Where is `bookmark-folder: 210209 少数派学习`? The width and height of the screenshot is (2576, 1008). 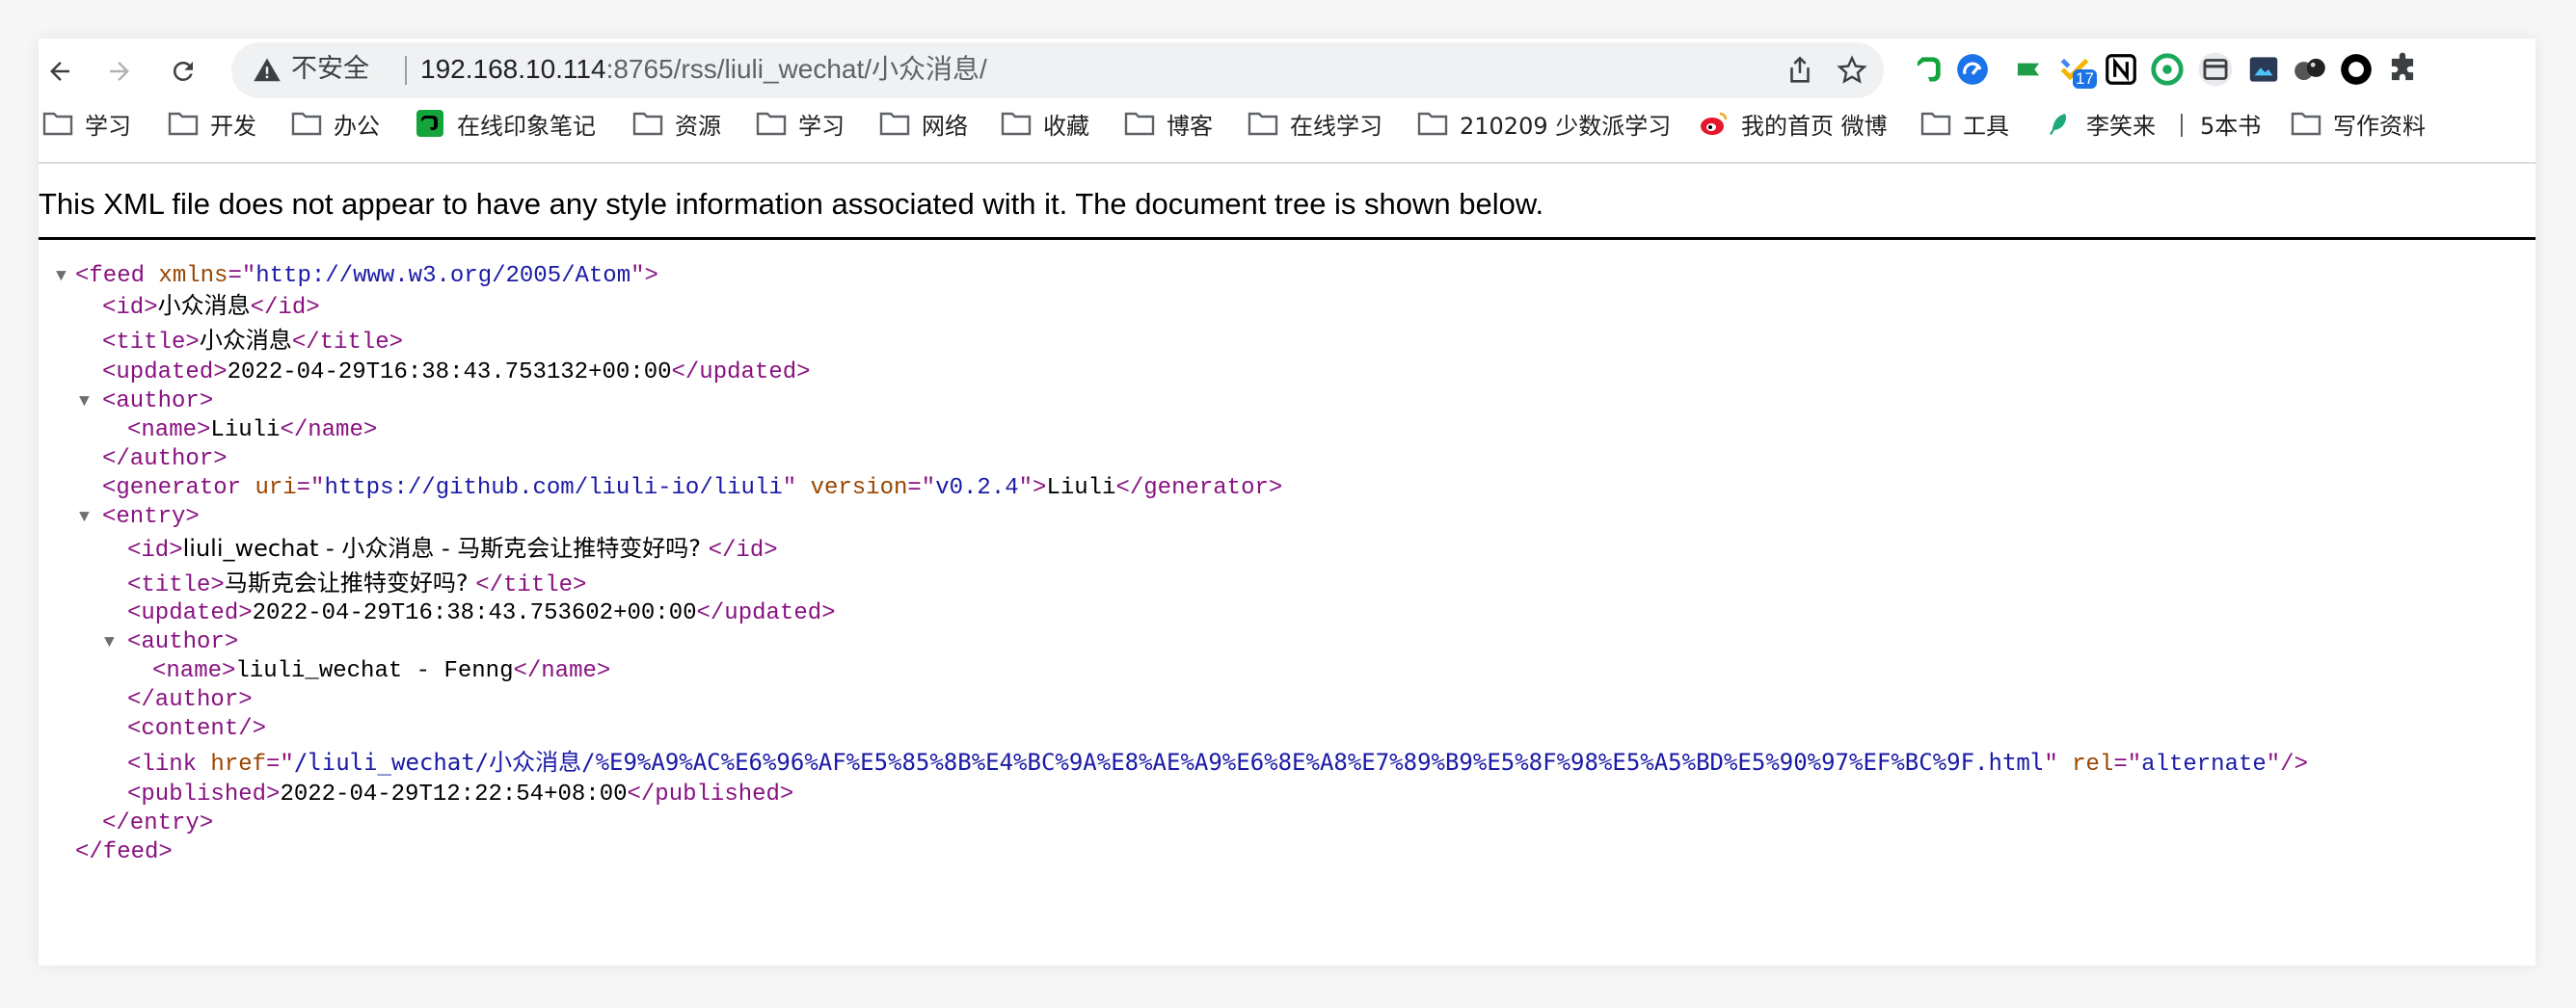
bookmark-folder: 210209 少数派学习 is located at coordinates (1544, 123).